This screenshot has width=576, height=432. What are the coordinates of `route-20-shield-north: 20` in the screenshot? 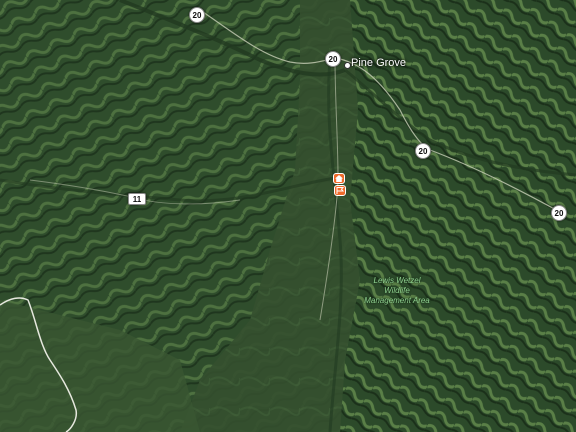 It's located at (197, 15).